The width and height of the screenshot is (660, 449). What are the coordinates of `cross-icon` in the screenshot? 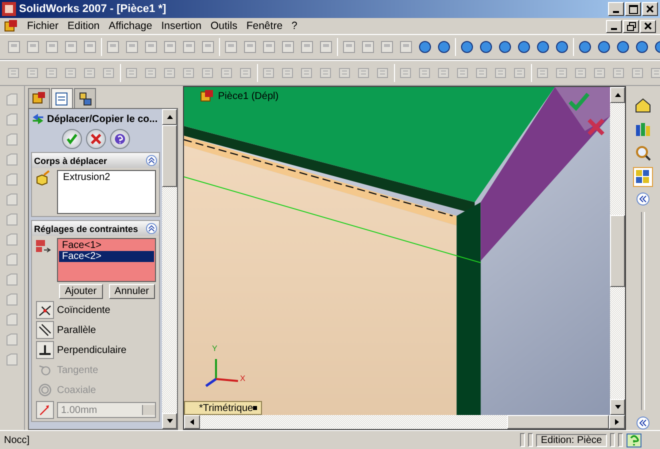 It's located at (96, 139).